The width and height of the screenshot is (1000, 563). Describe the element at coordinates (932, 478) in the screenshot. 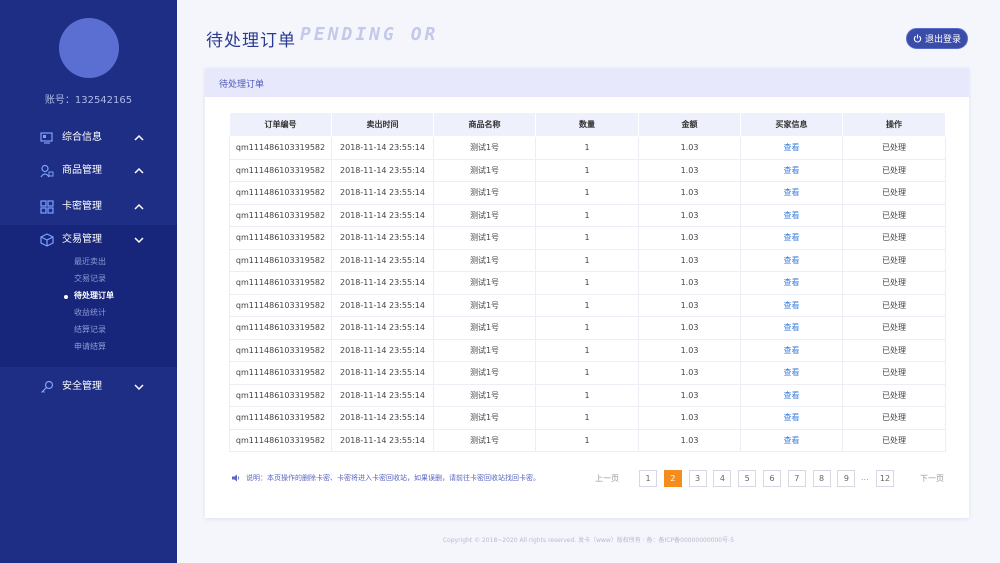

I see `next-page-link: 下一页` at that location.